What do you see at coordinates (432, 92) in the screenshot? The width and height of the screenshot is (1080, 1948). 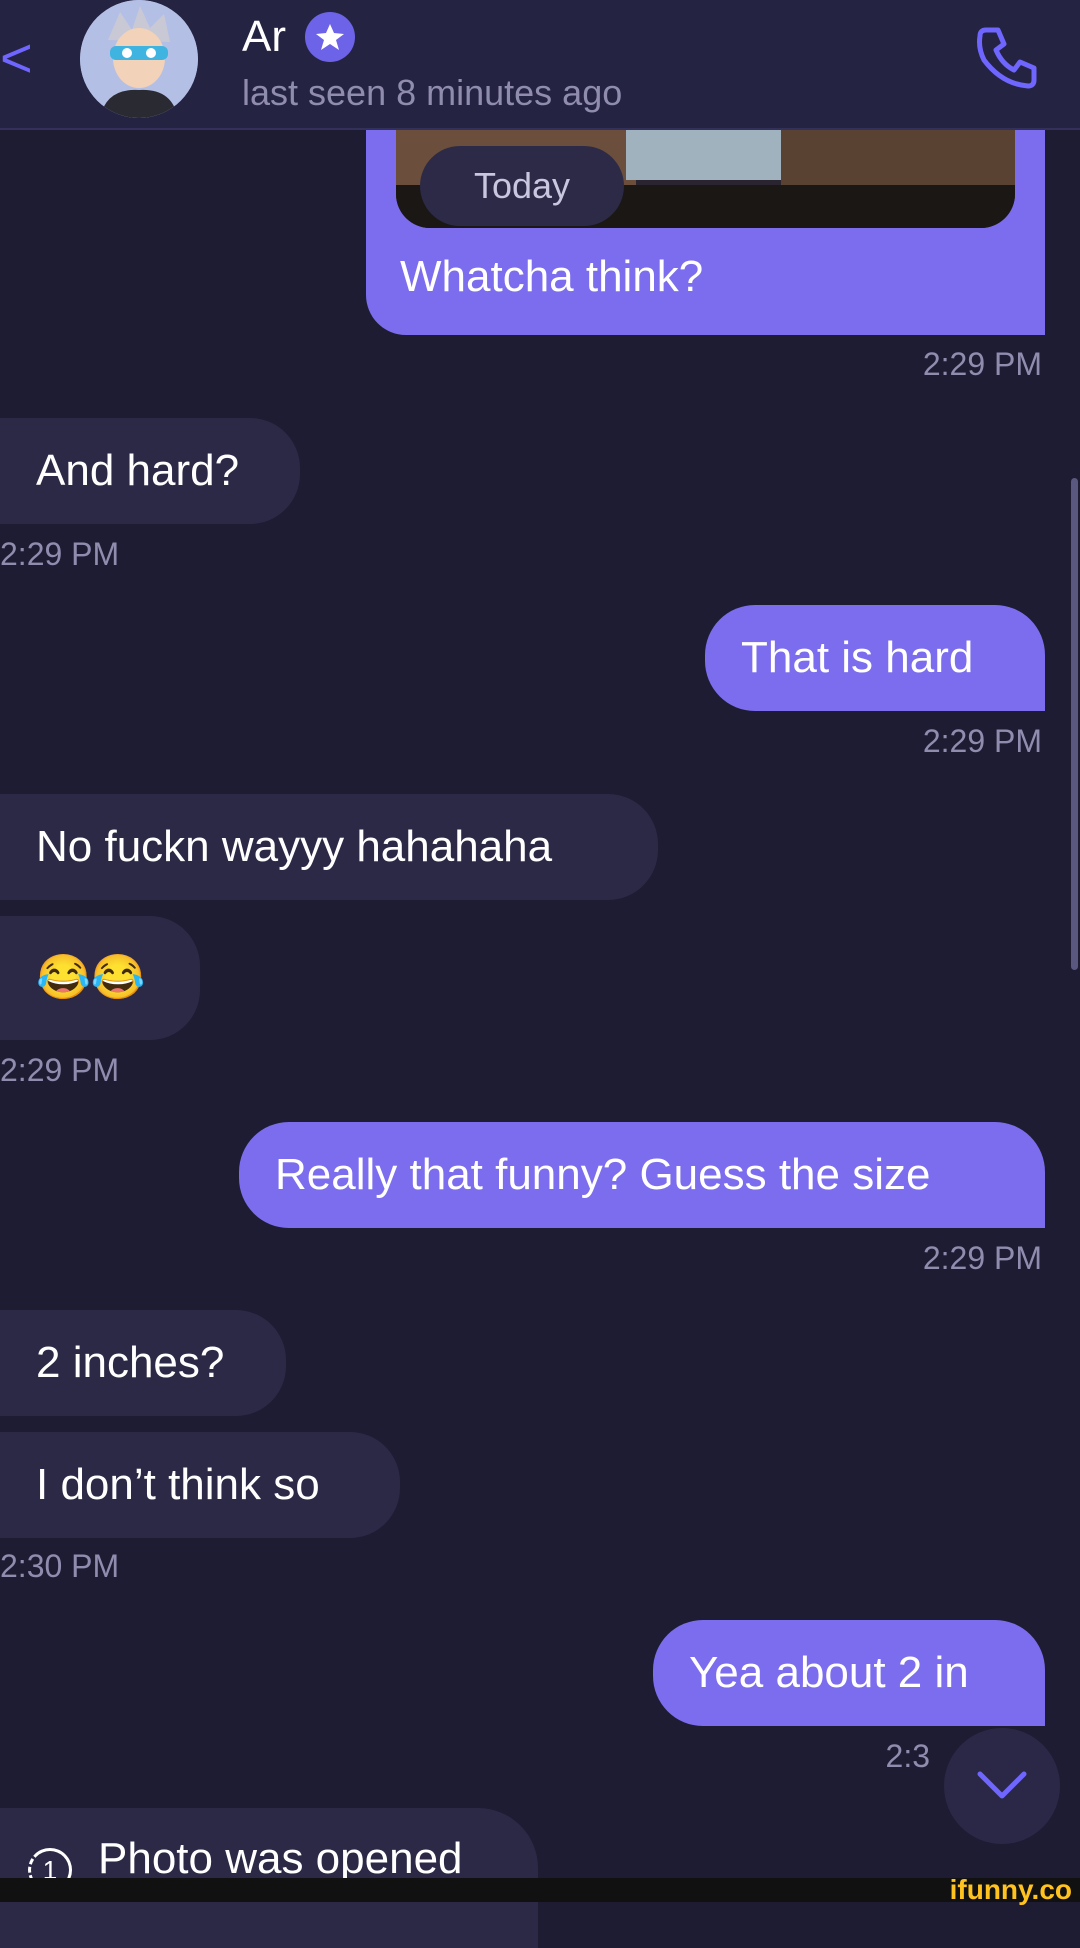 I see `last-seen-status: last seen 8 minutes ago` at bounding box center [432, 92].